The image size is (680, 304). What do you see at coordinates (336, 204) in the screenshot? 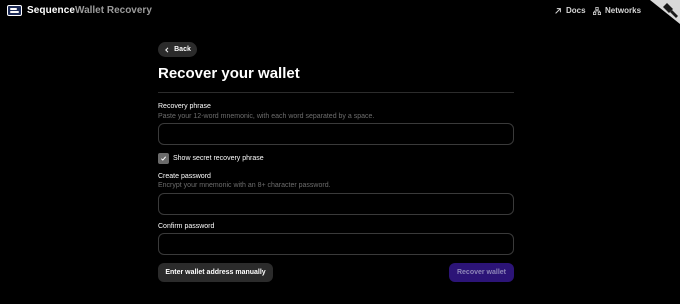
I see `create-password-input` at bounding box center [336, 204].